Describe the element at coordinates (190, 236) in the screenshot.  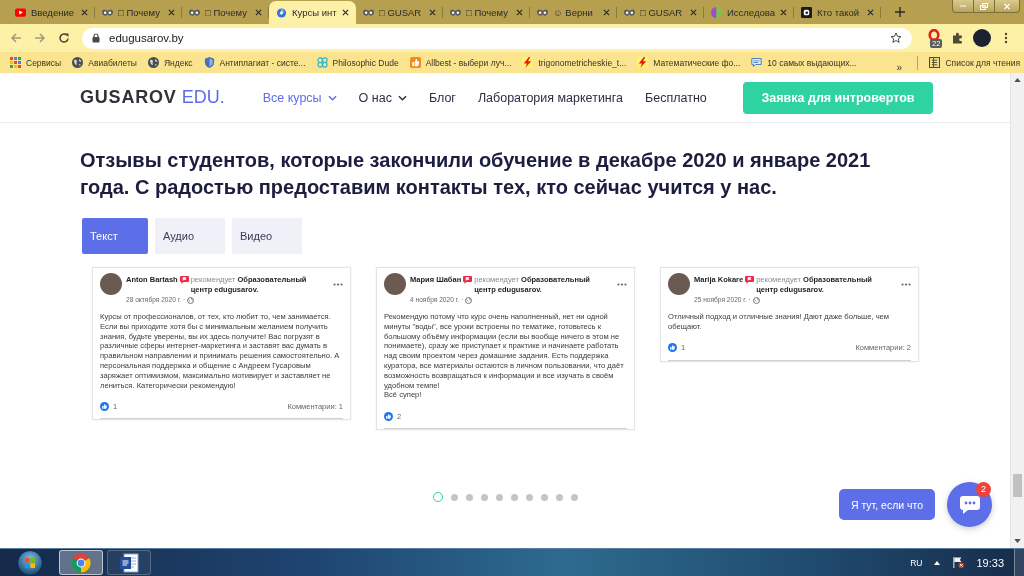
I see `media-tab: Аудио` at that location.